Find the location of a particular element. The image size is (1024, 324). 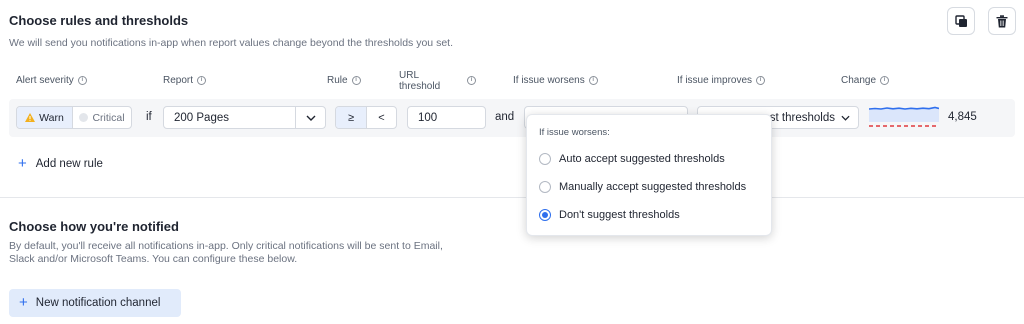

severity-critical-label: Critical is located at coordinates (108, 117).